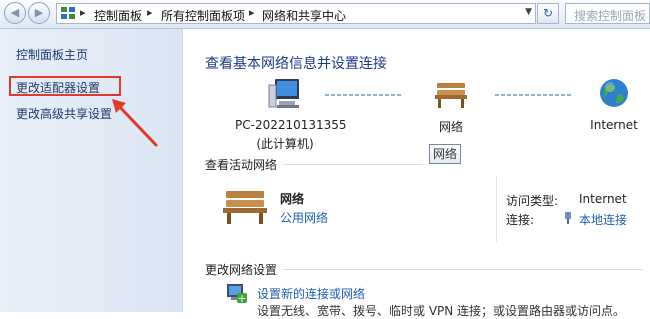 The width and height of the screenshot is (650, 319). I want to click on back-button: ◀, so click(15, 13).